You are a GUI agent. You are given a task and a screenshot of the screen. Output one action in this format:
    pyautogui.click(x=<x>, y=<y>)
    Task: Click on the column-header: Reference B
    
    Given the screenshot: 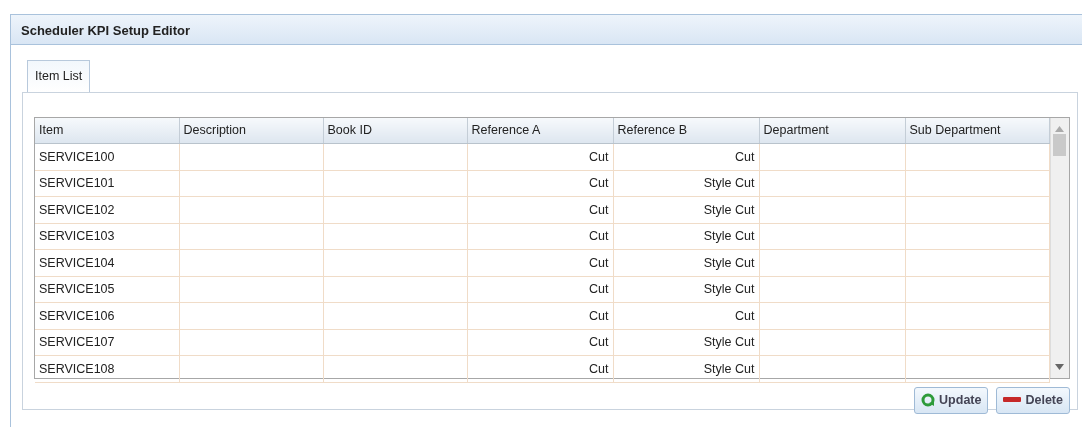 What is the action you would take?
    pyautogui.click(x=686, y=130)
    